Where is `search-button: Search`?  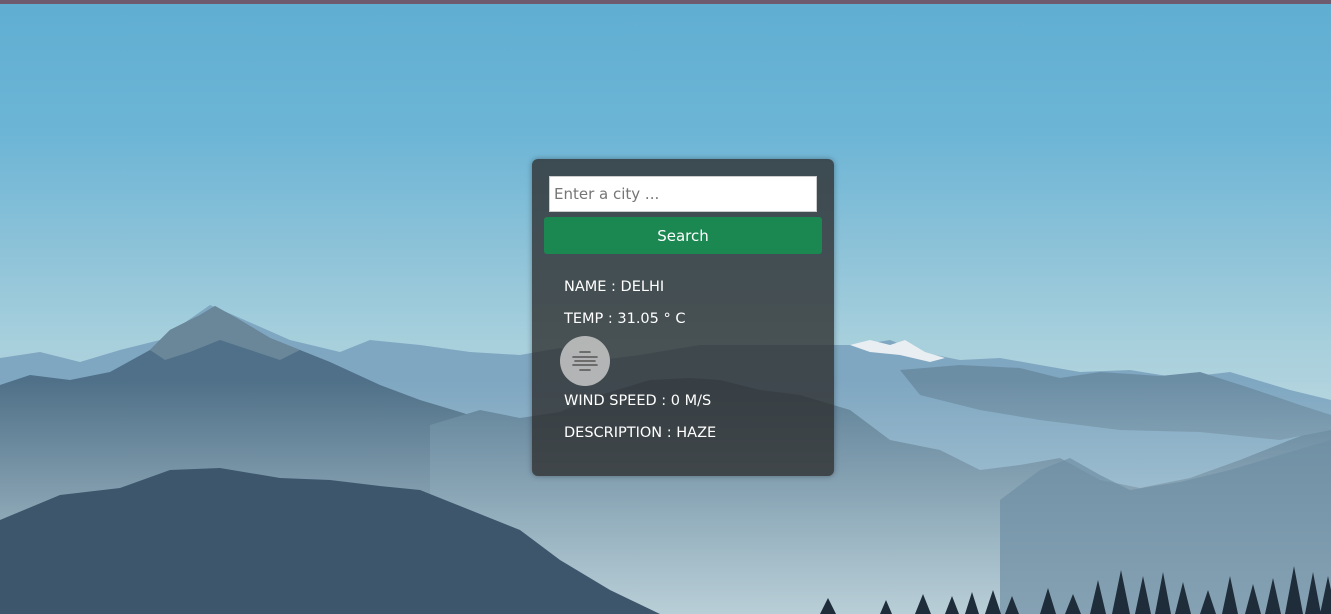
search-button: Search is located at coordinates (683, 235).